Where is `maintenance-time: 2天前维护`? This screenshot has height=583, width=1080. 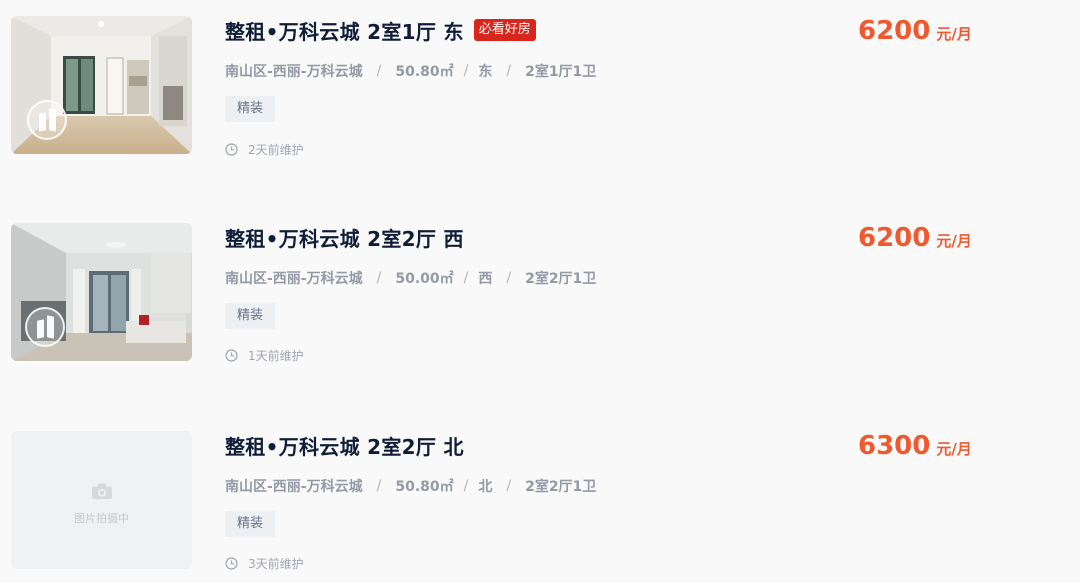 maintenance-time: 2天前维护 is located at coordinates (264, 149).